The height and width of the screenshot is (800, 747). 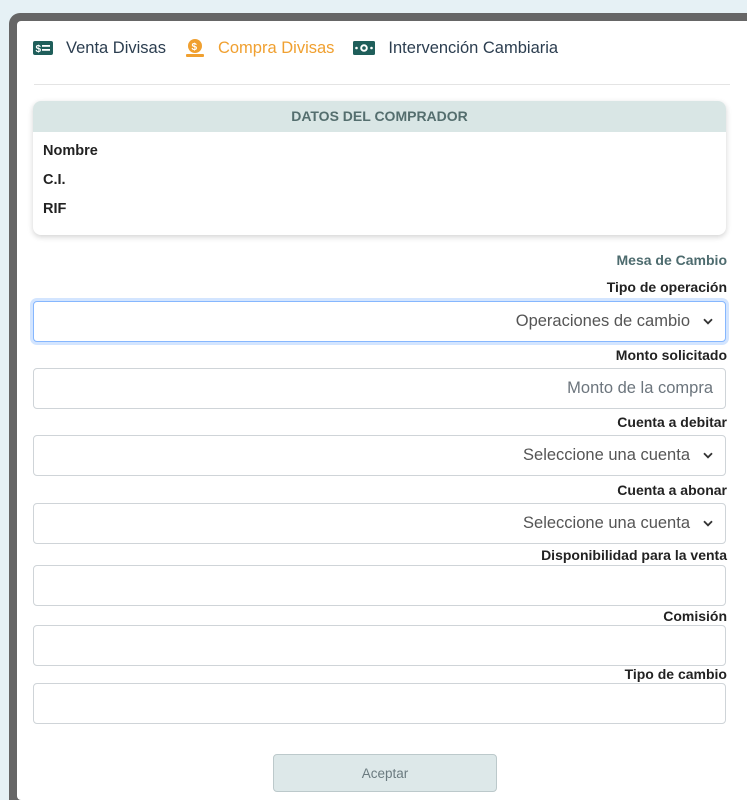 What do you see at coordinates (695, 616) in the screenshot?
I see `comision-label: Comisión` at bounding box center [695, 616].